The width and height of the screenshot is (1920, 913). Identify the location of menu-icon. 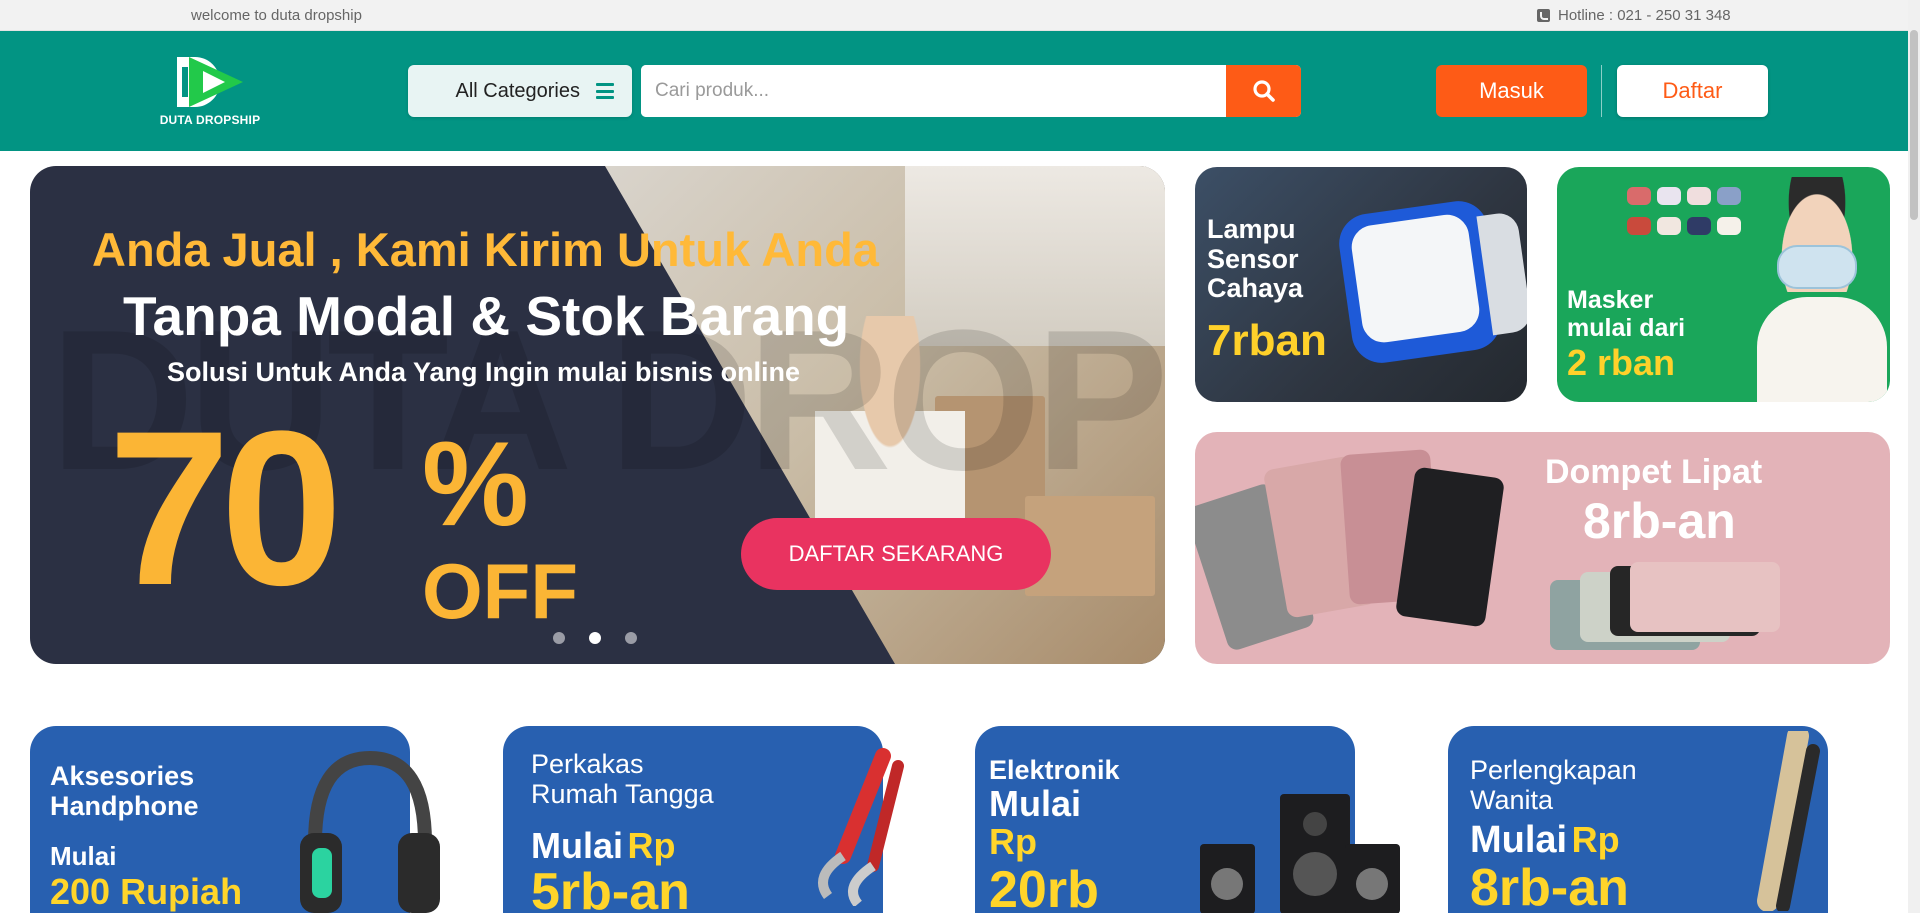
(605, 91).